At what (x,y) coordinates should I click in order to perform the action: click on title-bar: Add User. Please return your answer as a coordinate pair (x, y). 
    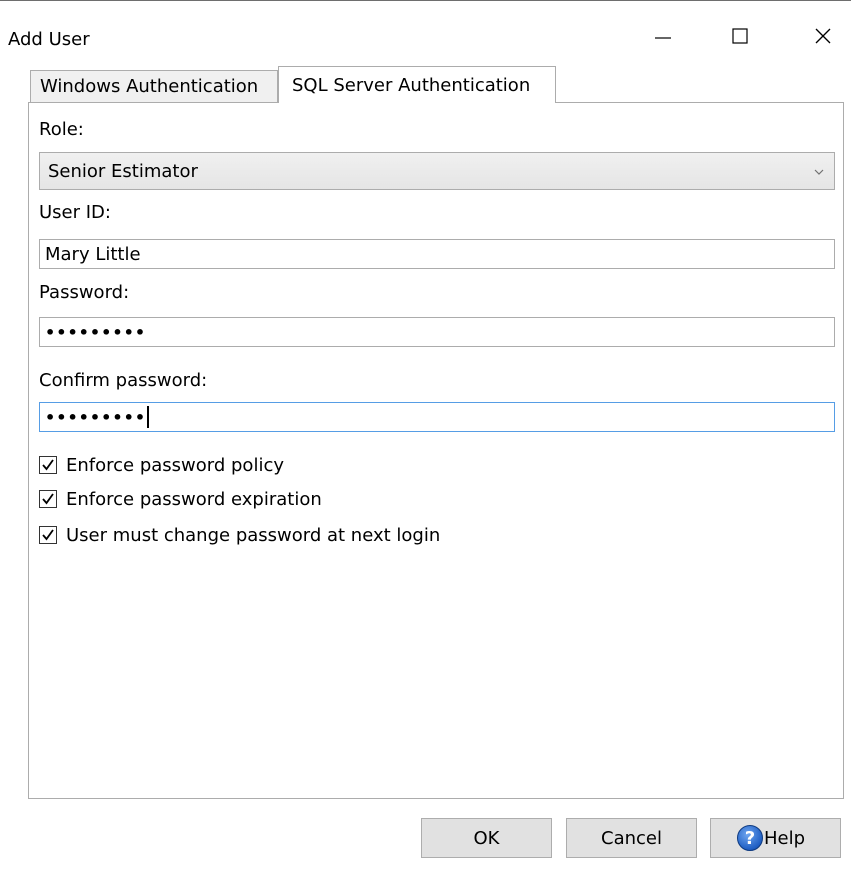
    Looking at the image, I should click on (425, 25).